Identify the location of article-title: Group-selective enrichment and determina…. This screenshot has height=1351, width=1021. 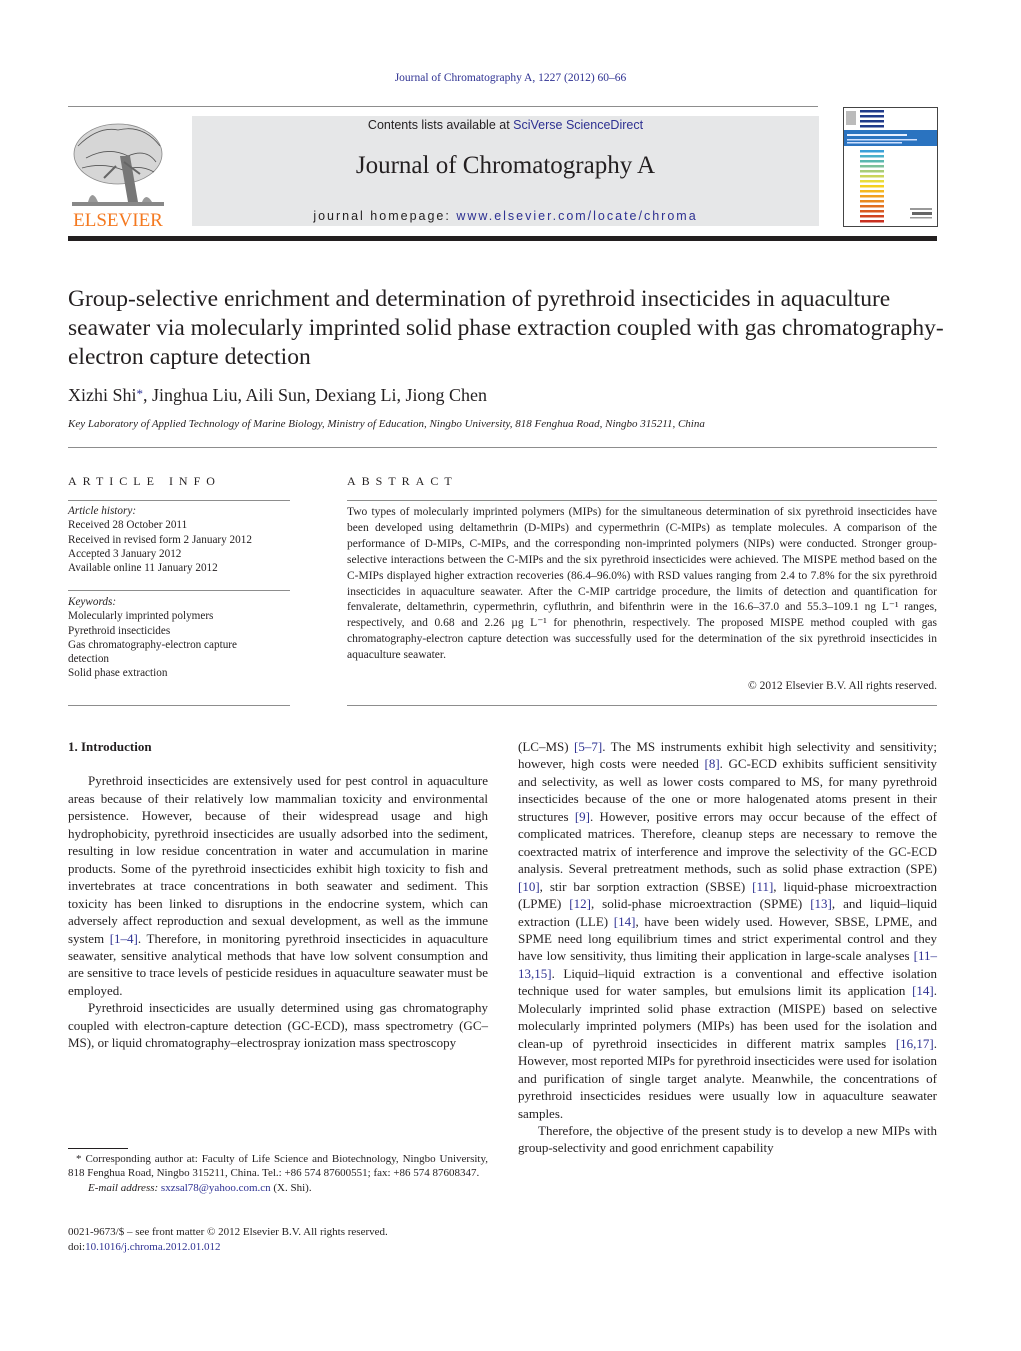
(506, 328).